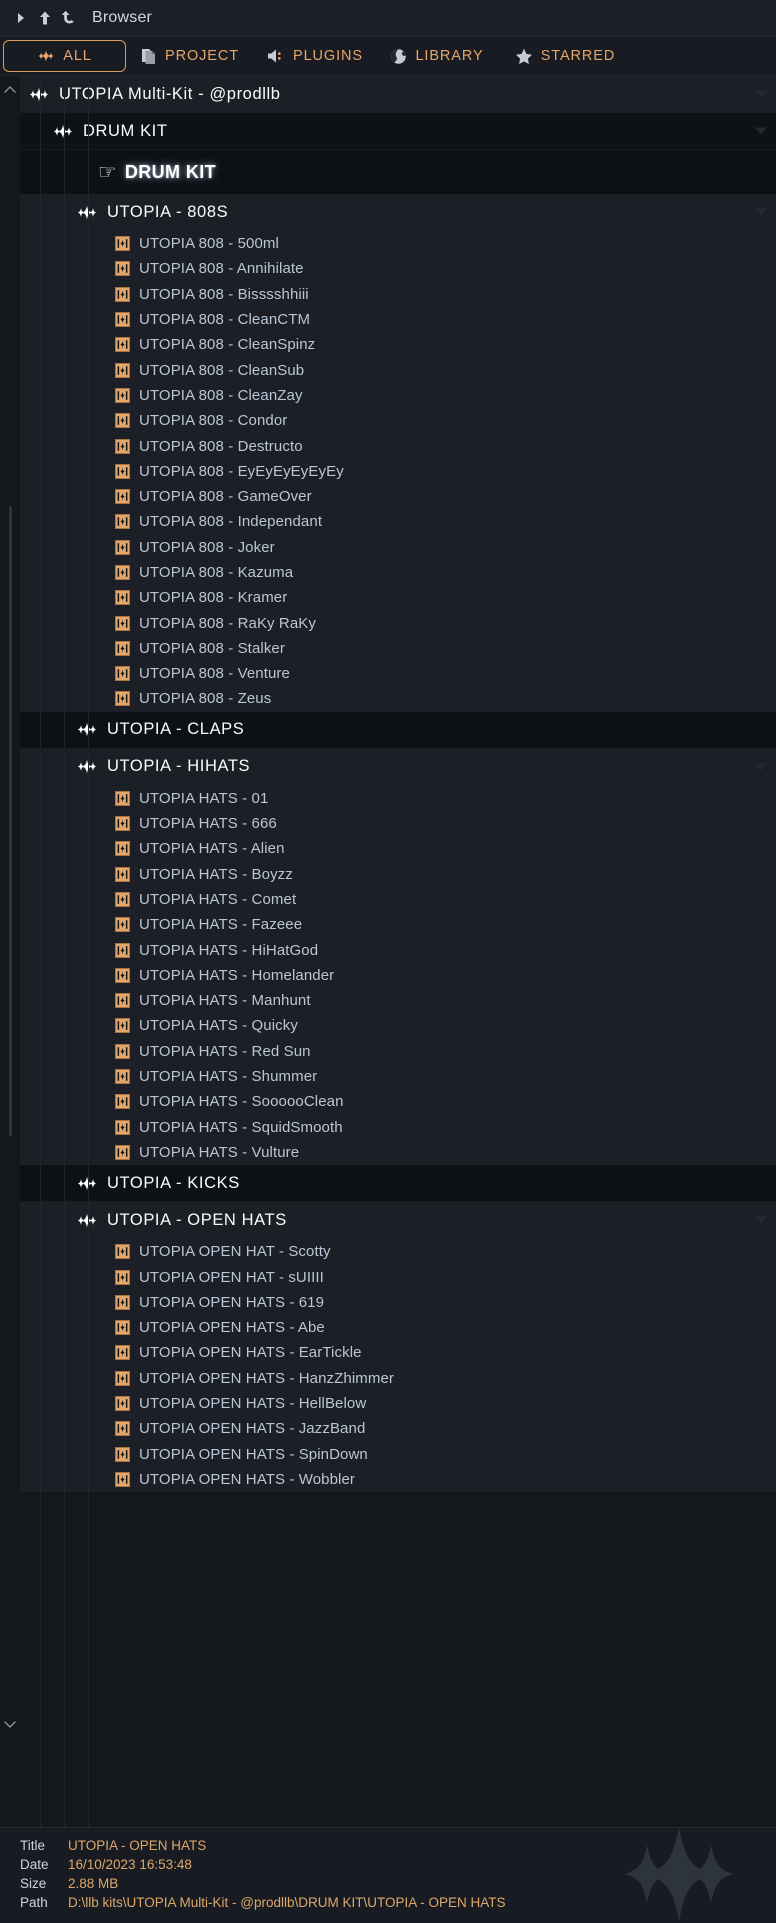 The height and width of the screenshot is (1923, 776). I want to click on tree-file-row: UTOPIA OPEN HATS - Abe, so click(398, 1327).